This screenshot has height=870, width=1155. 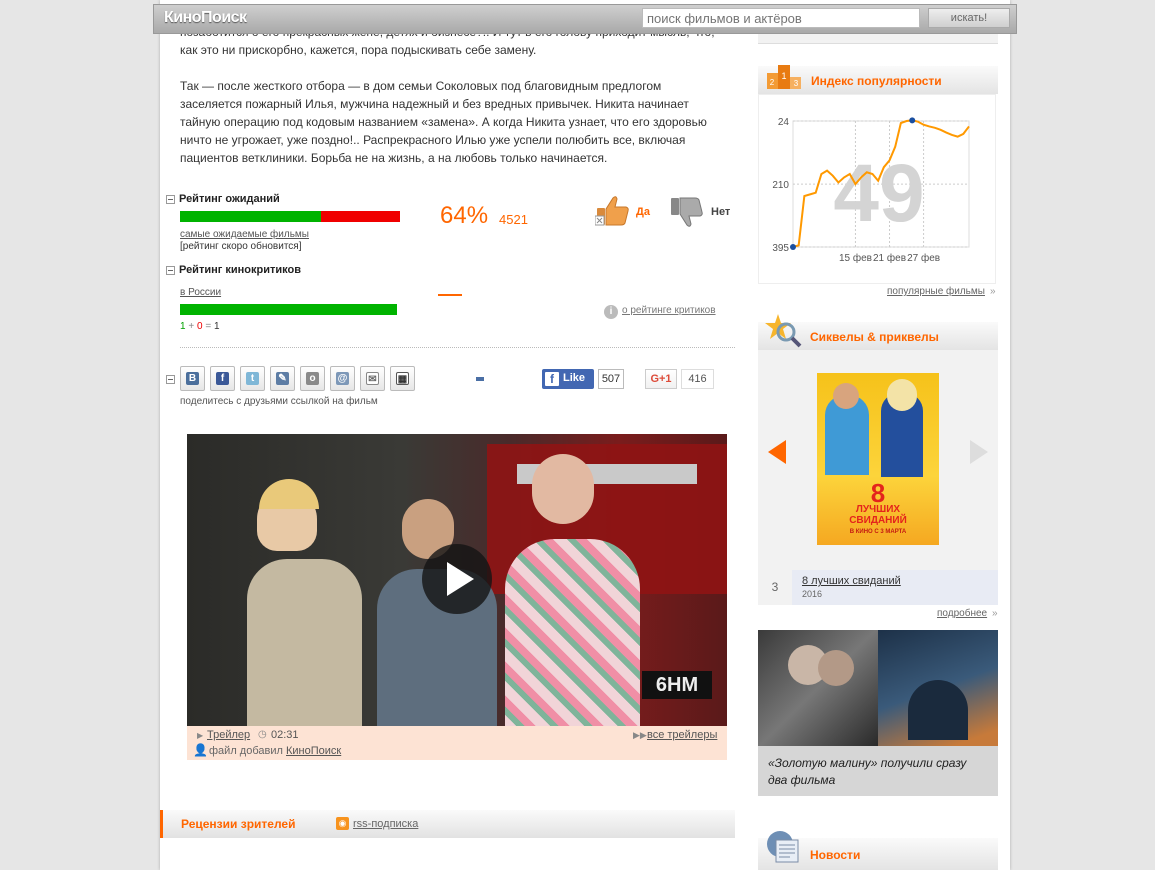 I want to click on share-twitter-button: t, so click(x=252, y=378).